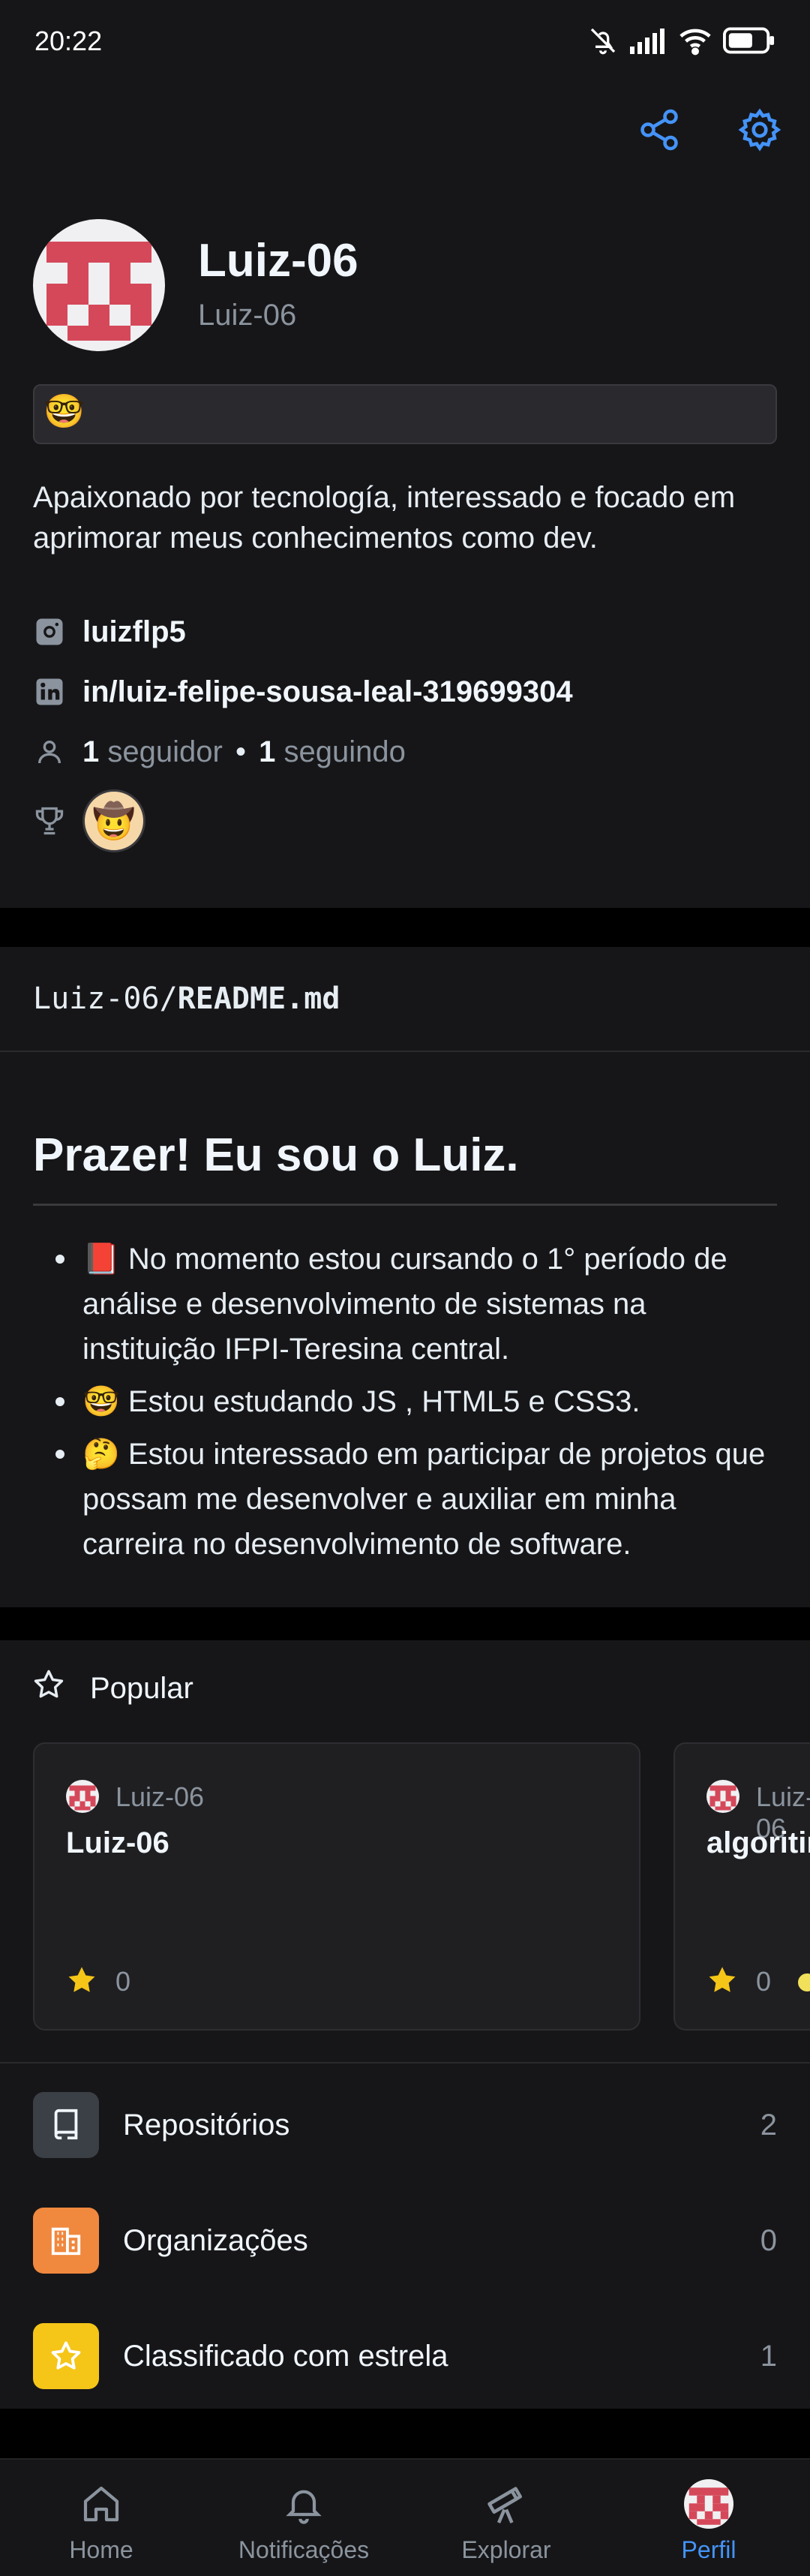 This screenshot has width=810, height=2576. I want to click on menu-count: 1, so click(768, 2356).